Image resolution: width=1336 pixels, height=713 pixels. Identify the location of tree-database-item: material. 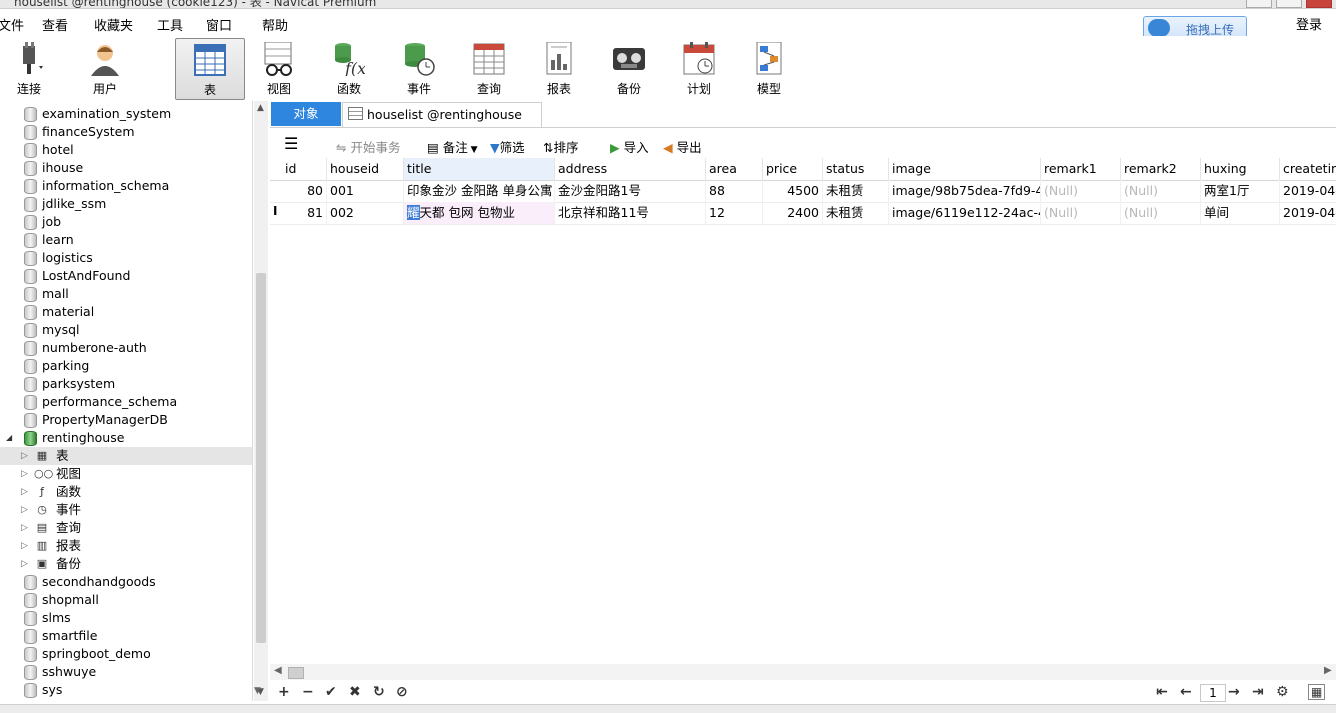
(126, 312).